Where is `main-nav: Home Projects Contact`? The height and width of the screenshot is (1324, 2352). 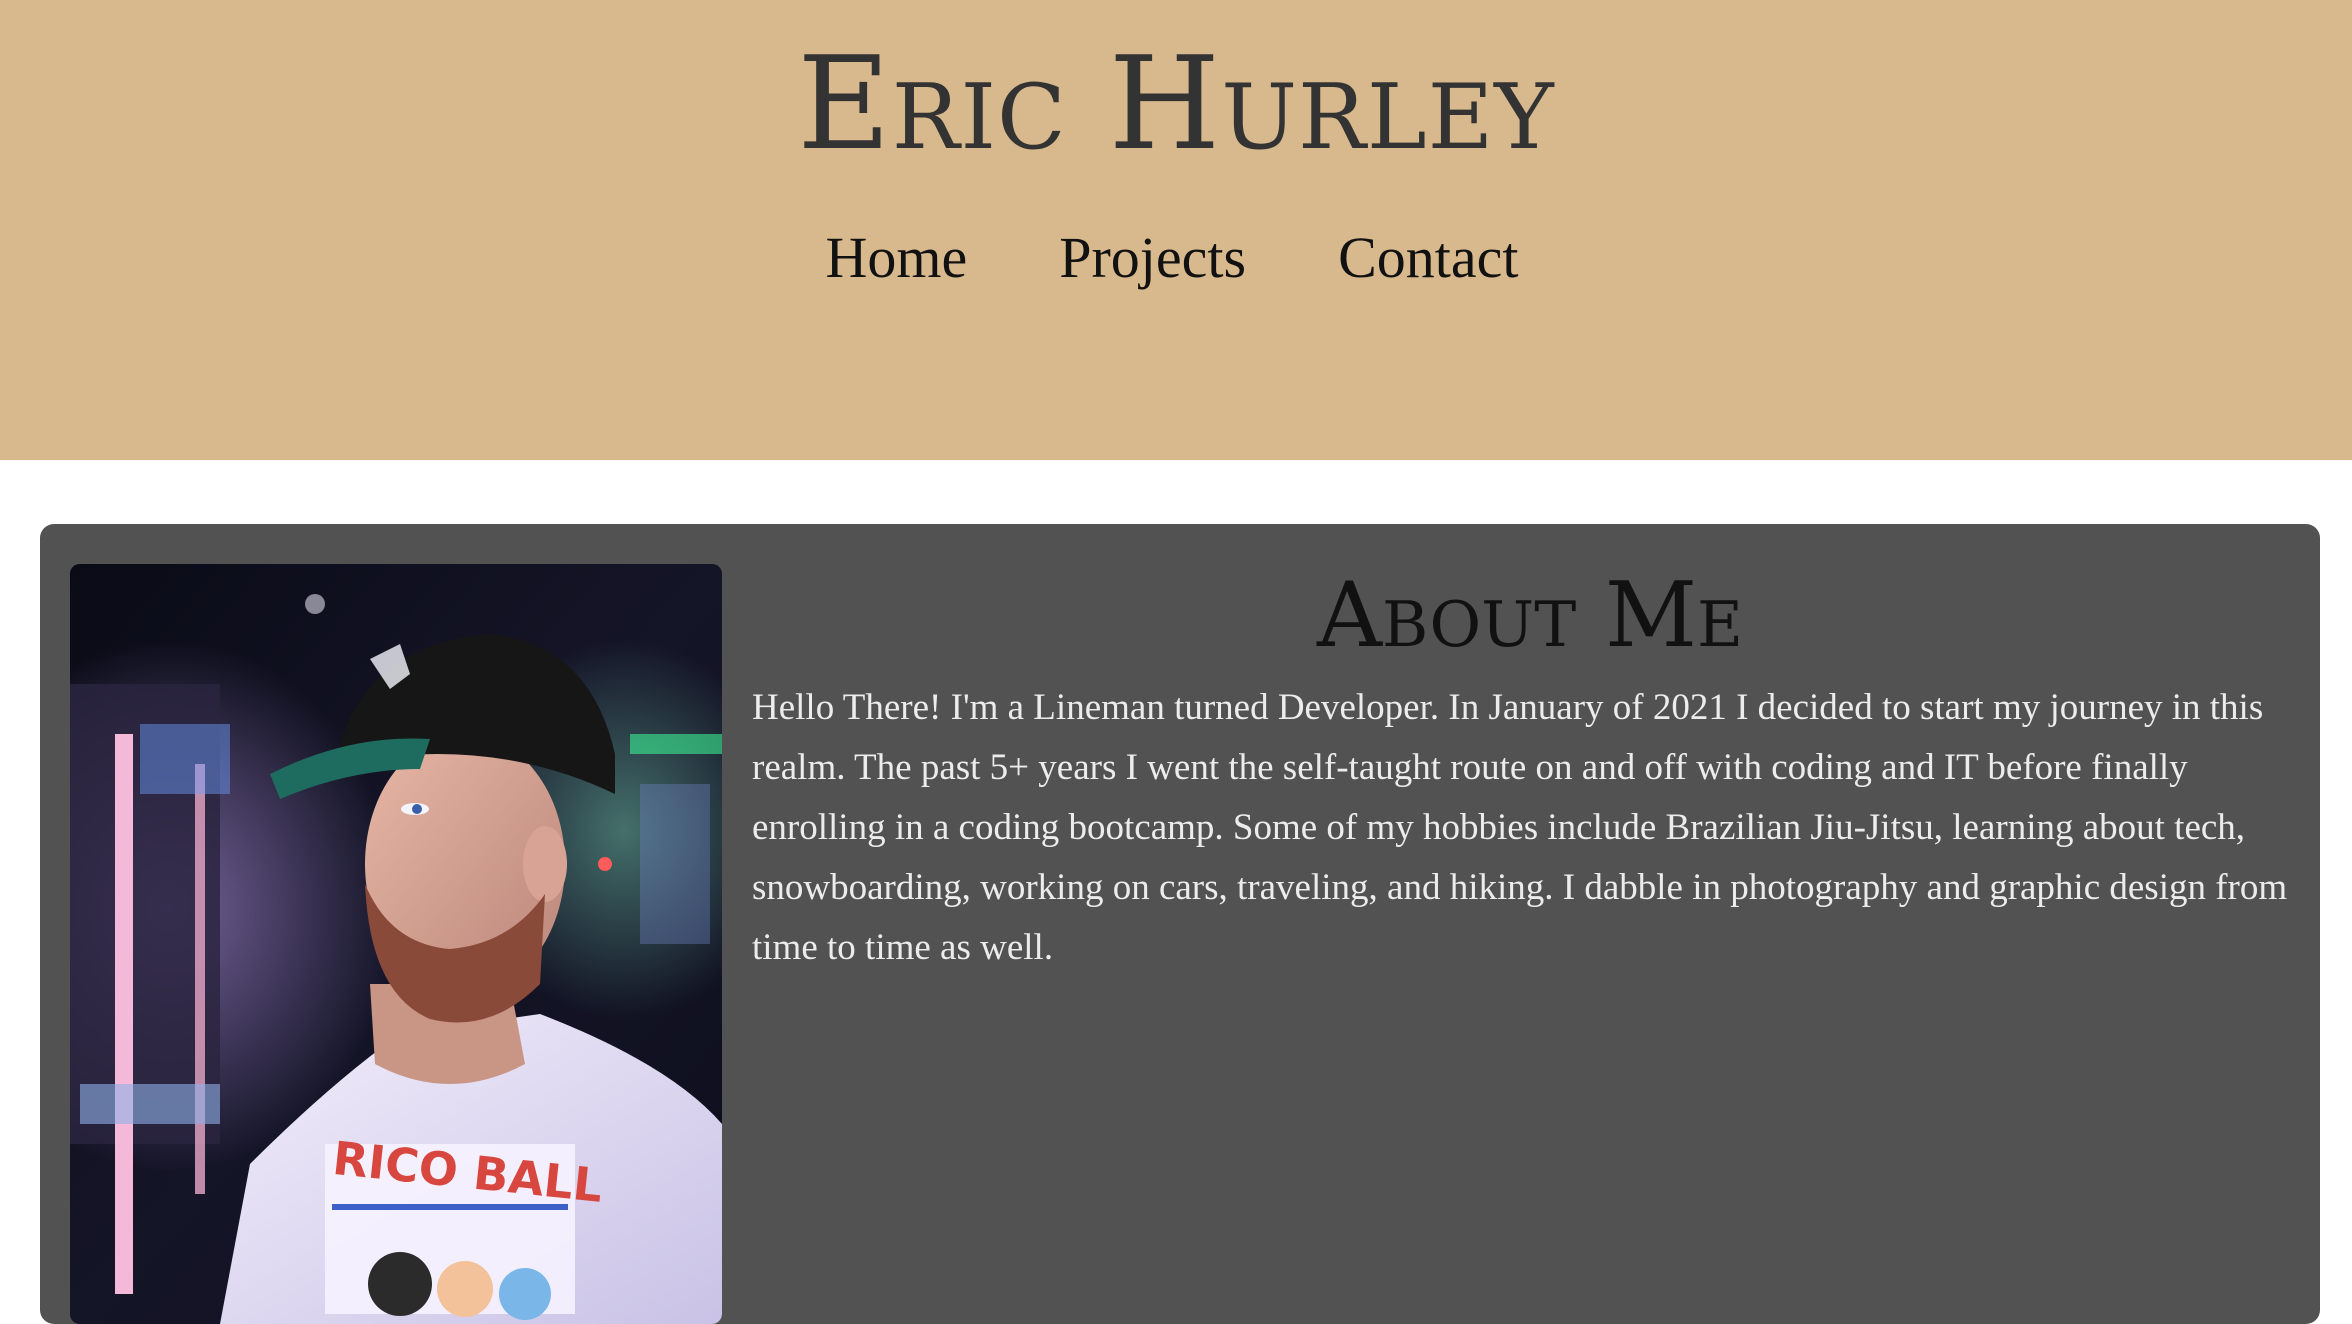
main-nav: Home Projects Contact is located at coordinates (1176, 258).